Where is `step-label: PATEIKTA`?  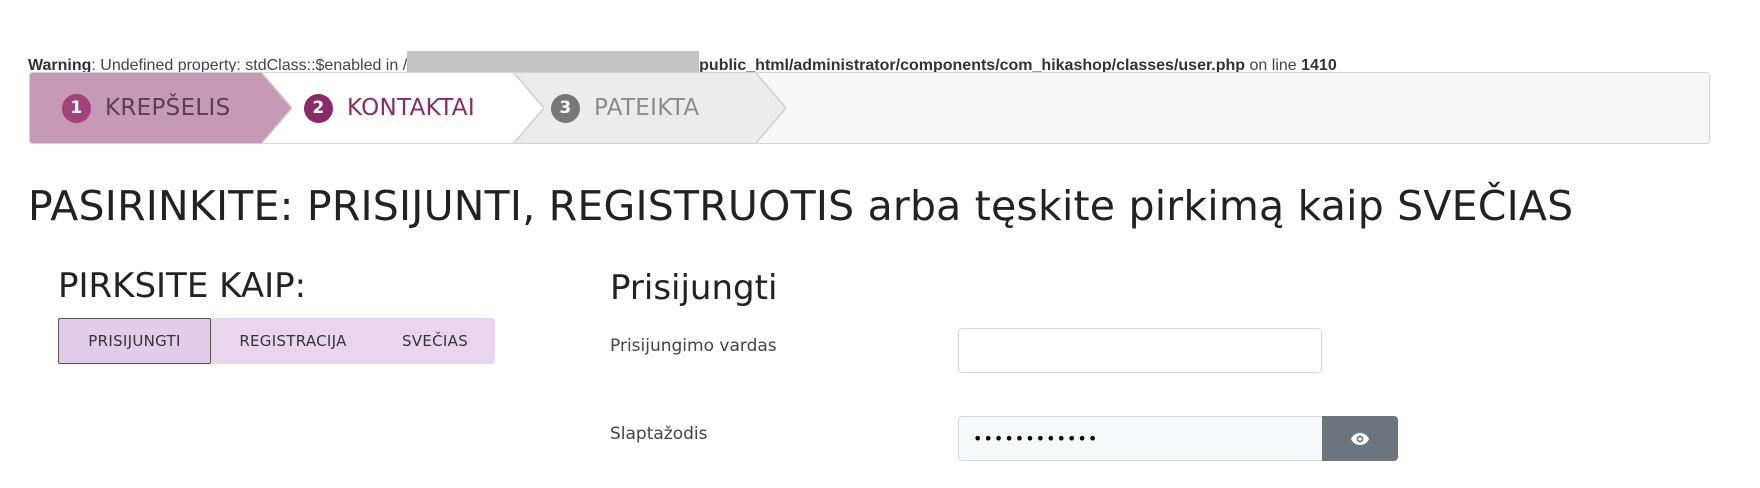 step-label: PATEIKTA is located at coordinates (647, 108).